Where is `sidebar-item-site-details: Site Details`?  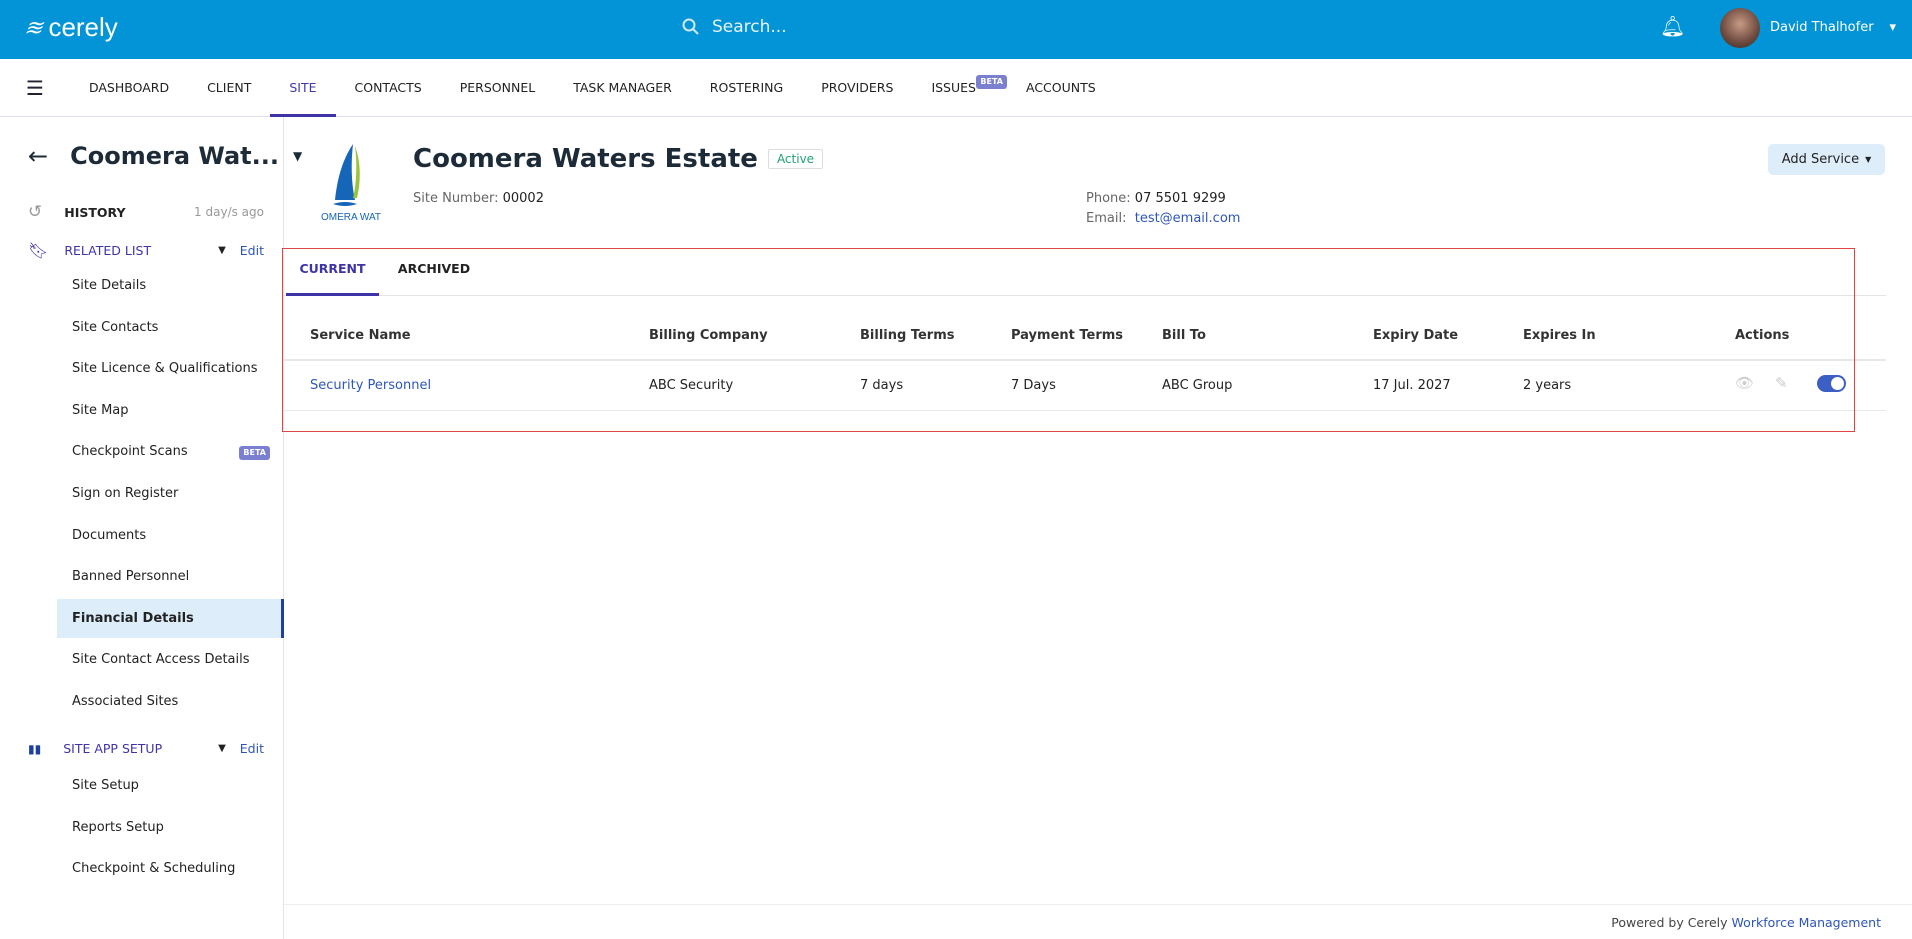
sidebar-item-site-details: Site Details is located at coordinates (170, 285).